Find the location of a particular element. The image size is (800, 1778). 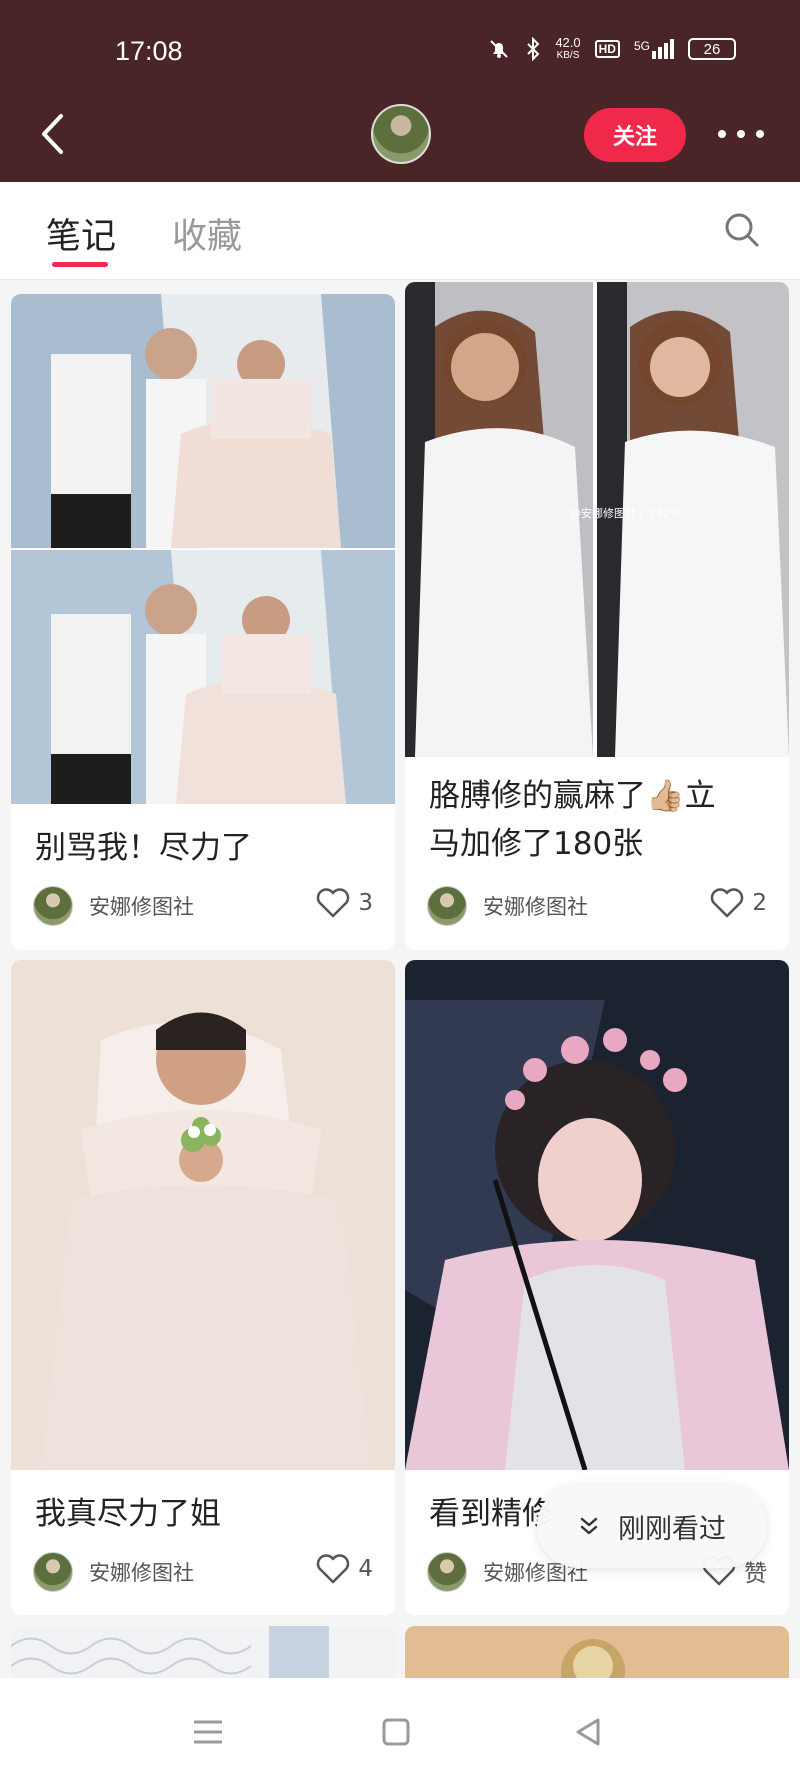

note-title-line: 胳膊修的赢麻了👍🏼立 is located at coordinates (572, 796).